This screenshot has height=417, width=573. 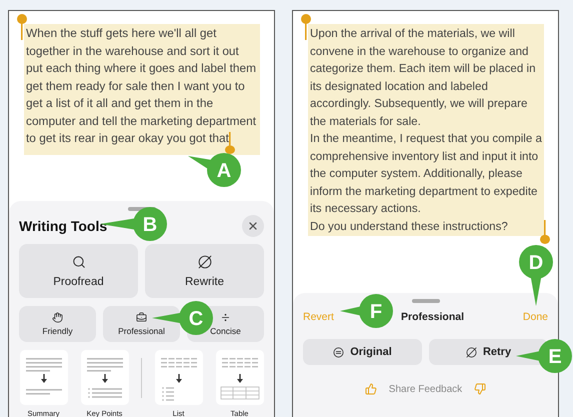 I want to click on thumbs-up-icon, so click(x=370, y=389).